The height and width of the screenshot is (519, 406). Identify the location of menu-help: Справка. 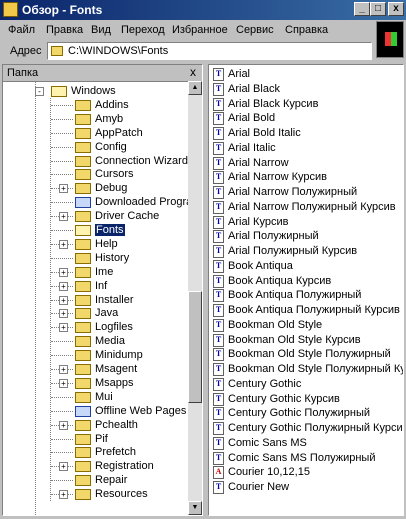
(306, 30).